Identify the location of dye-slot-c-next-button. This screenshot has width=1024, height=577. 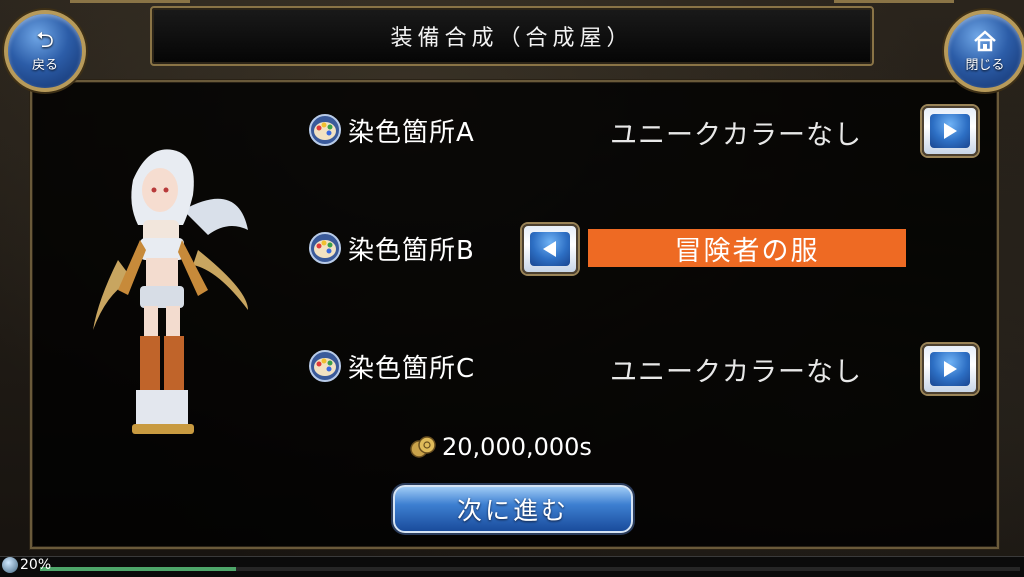
(950, 369).